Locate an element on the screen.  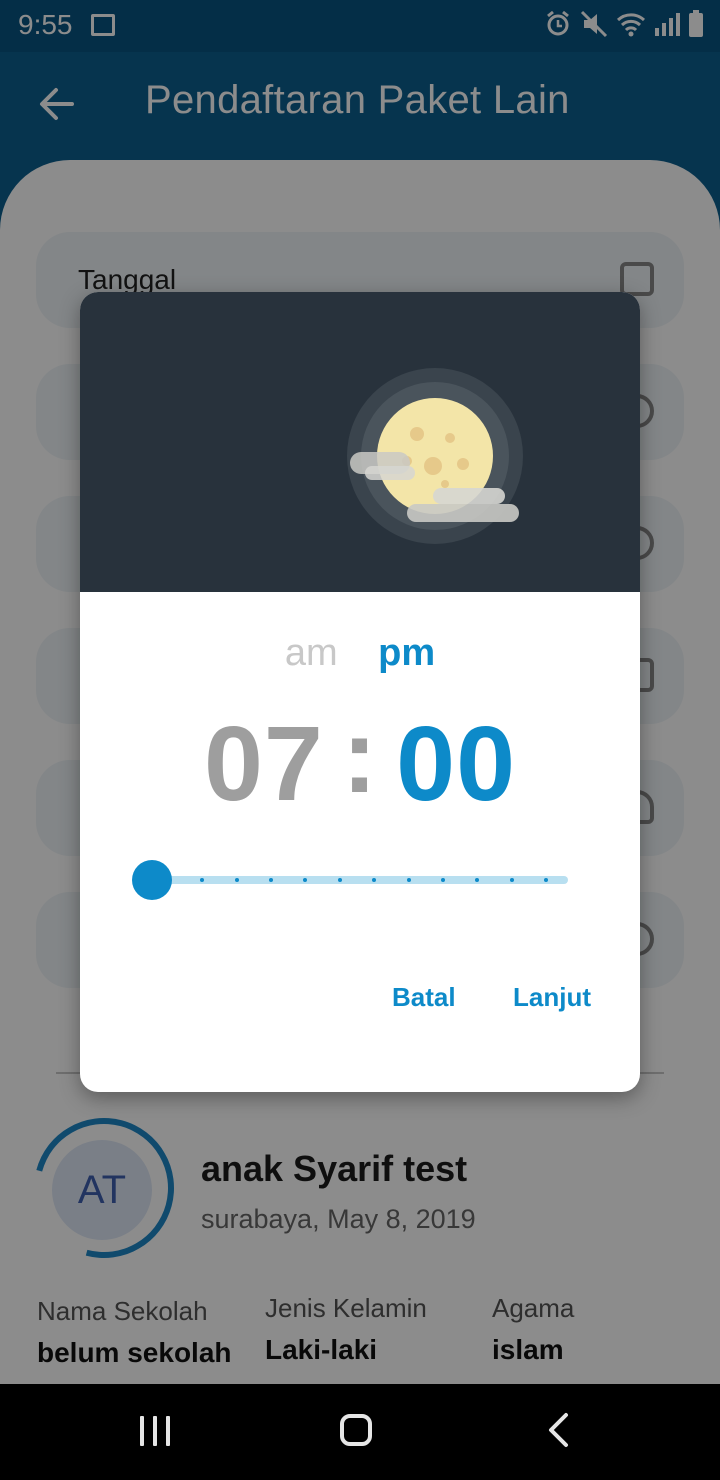
recents-icon is located at coordinates (156, 1431).